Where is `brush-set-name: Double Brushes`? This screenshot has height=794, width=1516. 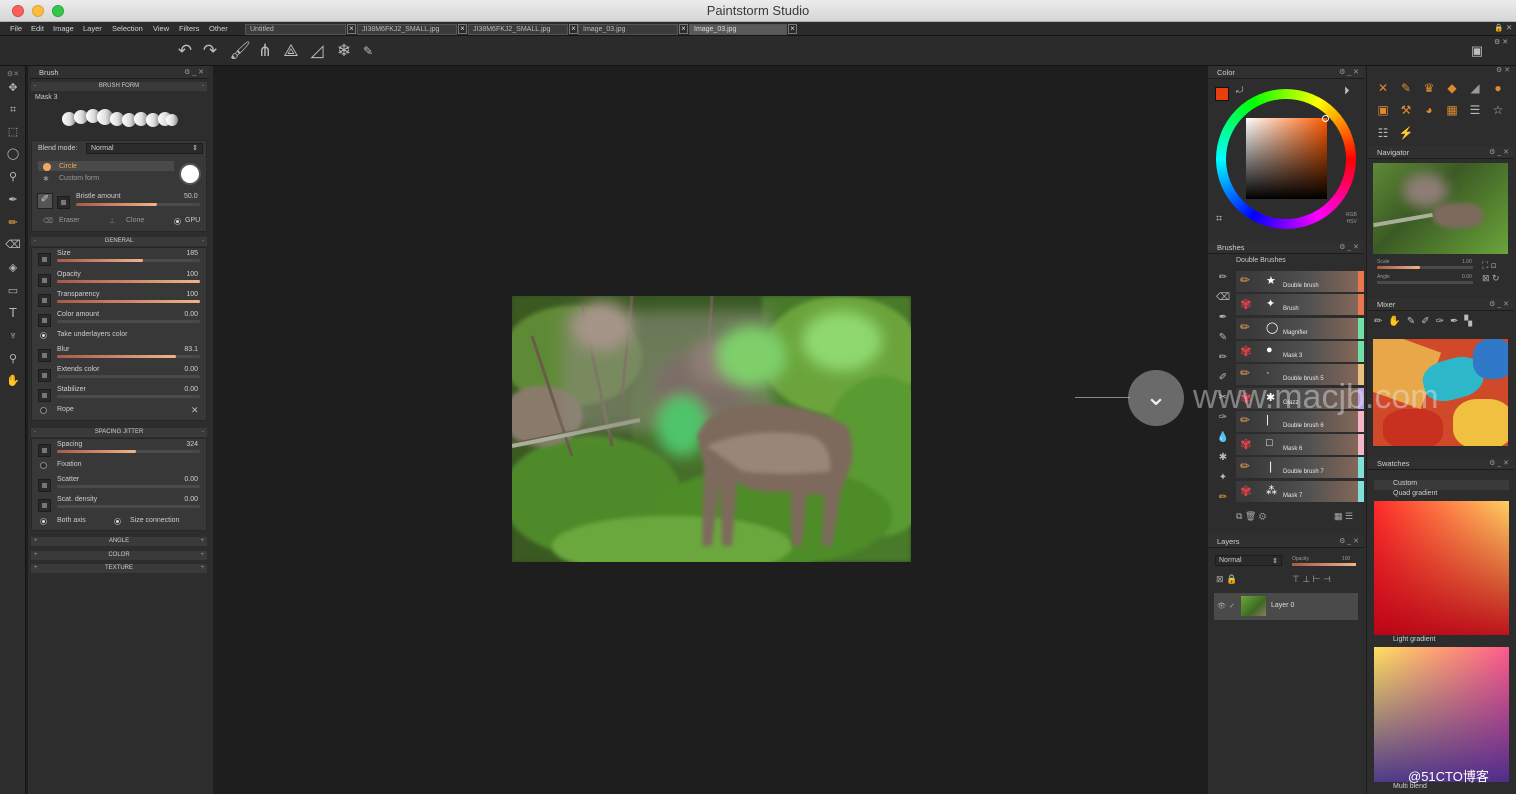 brush-set-name: Double Brushes is located at coordinates (1261, 260).